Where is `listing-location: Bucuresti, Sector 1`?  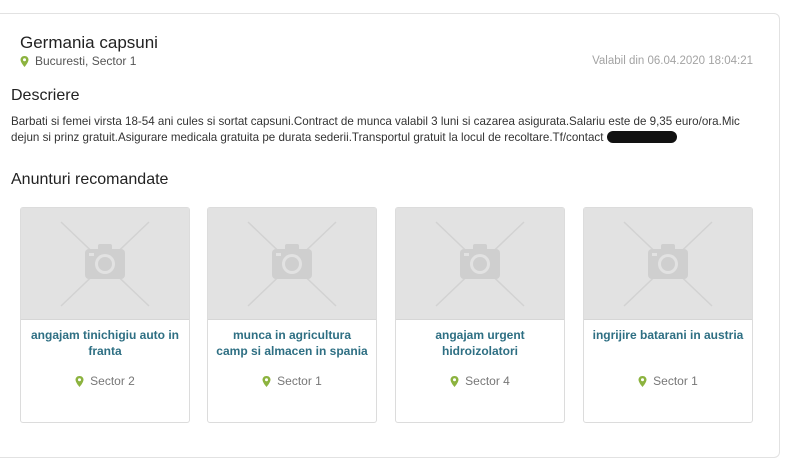 listing-location: Bucuresti, Sector 1 is located at coordinates (78, 61).